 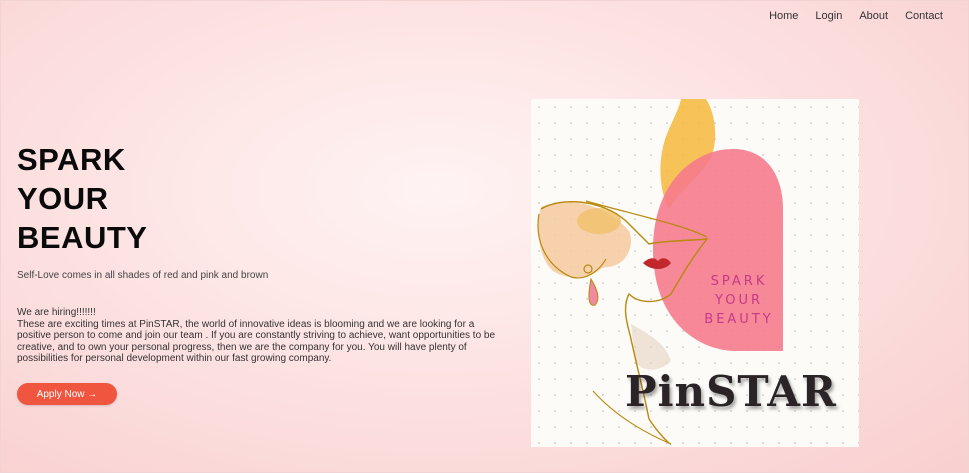 I want to click on hiring-heading: We are hiring!!!!!!!, so click(x=56, y=312).